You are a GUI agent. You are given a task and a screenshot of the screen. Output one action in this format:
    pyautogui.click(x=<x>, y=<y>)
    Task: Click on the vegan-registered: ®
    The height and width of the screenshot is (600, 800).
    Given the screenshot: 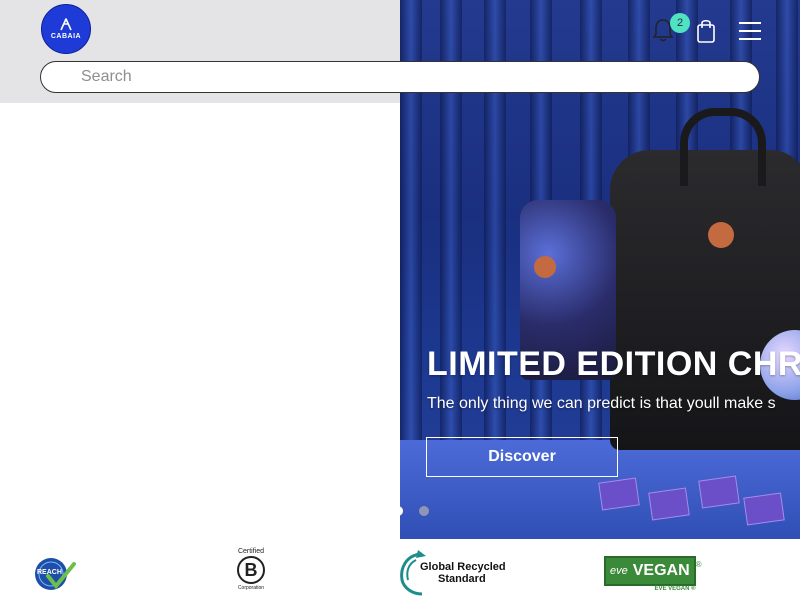 What is the action you would take?
    pyautogui.click(x=698, y=564)
    